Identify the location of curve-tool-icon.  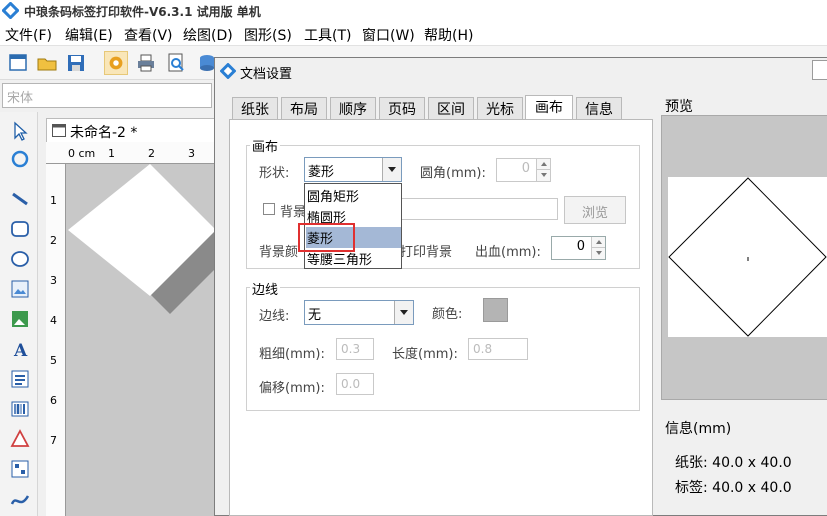
(20, 499).